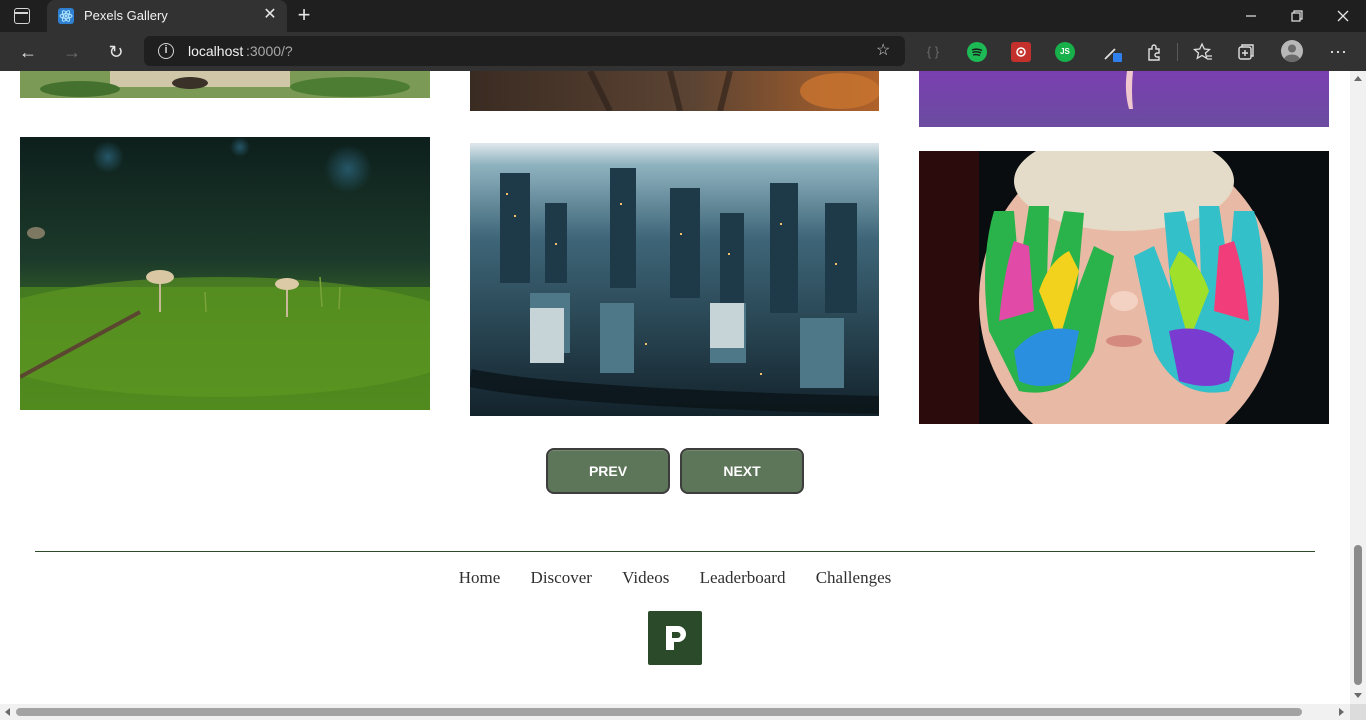 The height and width of the screenshot is (720, 1366). Describe the element at coordinates (116, 52) in the screenshot. I see `reload-button: ↻` at that location.